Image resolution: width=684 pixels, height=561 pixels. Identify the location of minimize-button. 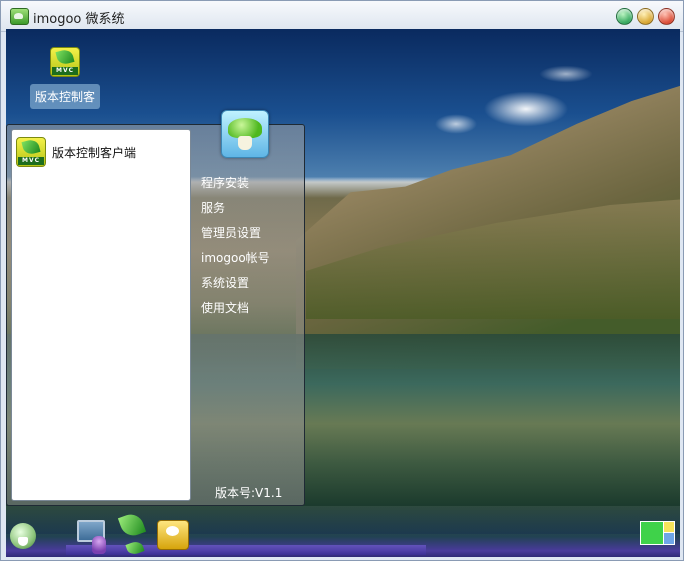
(624, 16).